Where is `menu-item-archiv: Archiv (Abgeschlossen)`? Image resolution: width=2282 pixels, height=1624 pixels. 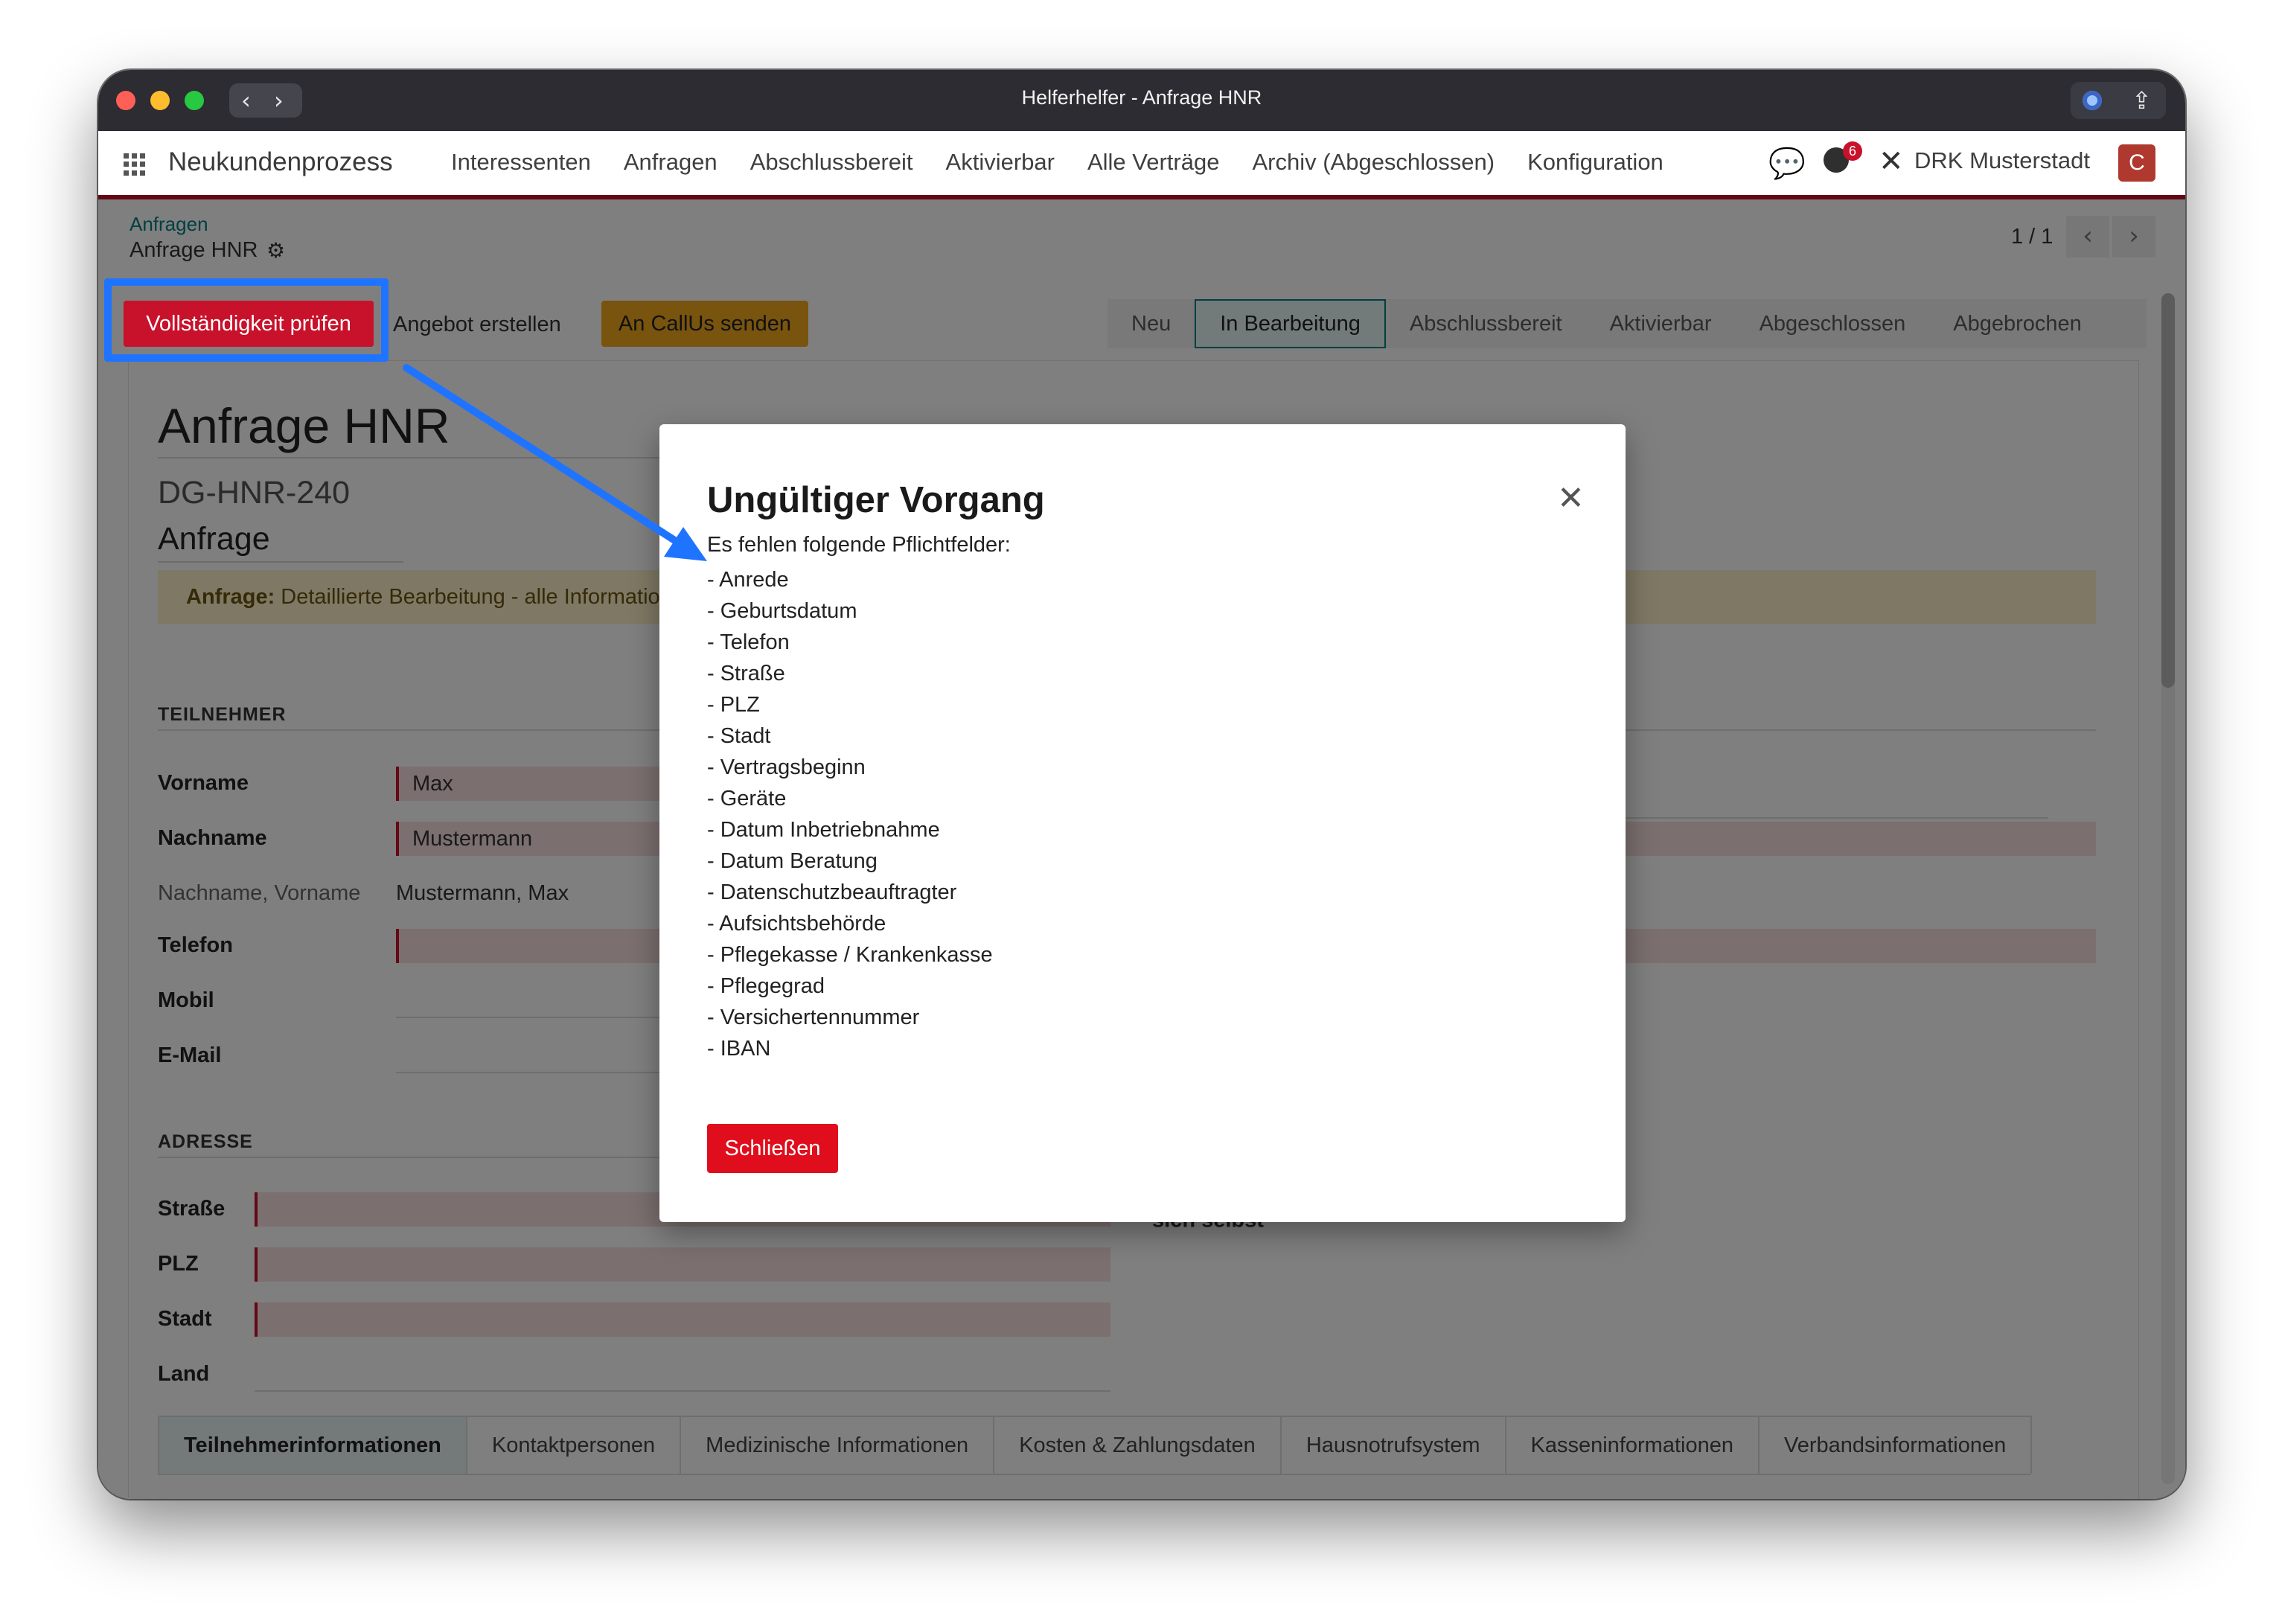
menu-item-archiv: Archiv (Abgeschlossen) is located at coordinates (1373, 162).